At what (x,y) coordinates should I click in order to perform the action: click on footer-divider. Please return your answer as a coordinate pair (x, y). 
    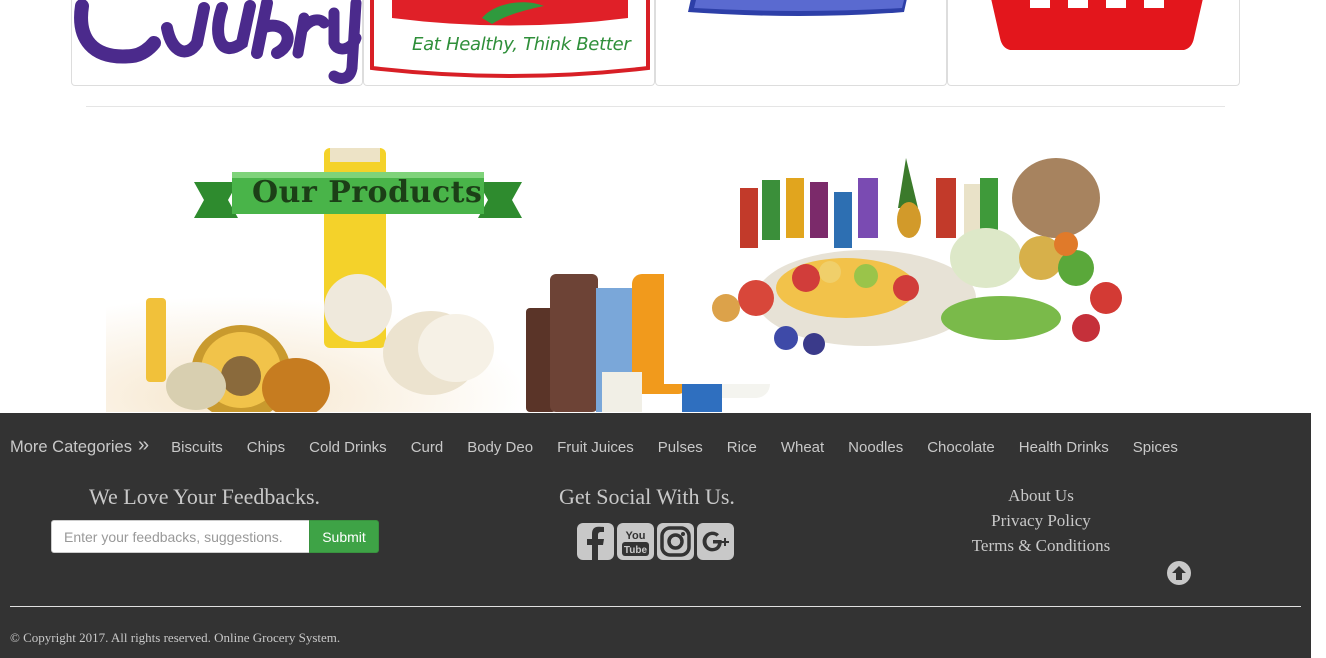
    Looking at the image, I should click on (655, 606).